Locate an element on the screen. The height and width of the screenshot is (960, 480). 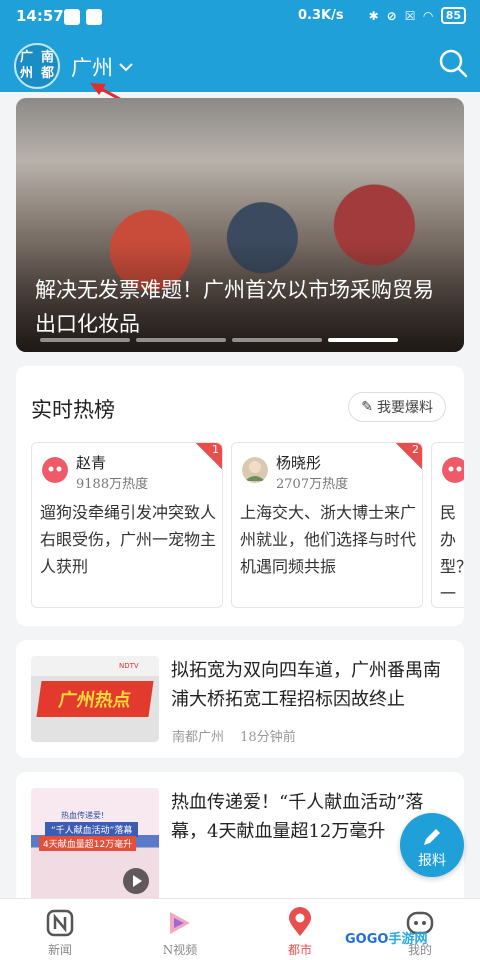
nav-label: N视频 is located at coordinates (180, 950).